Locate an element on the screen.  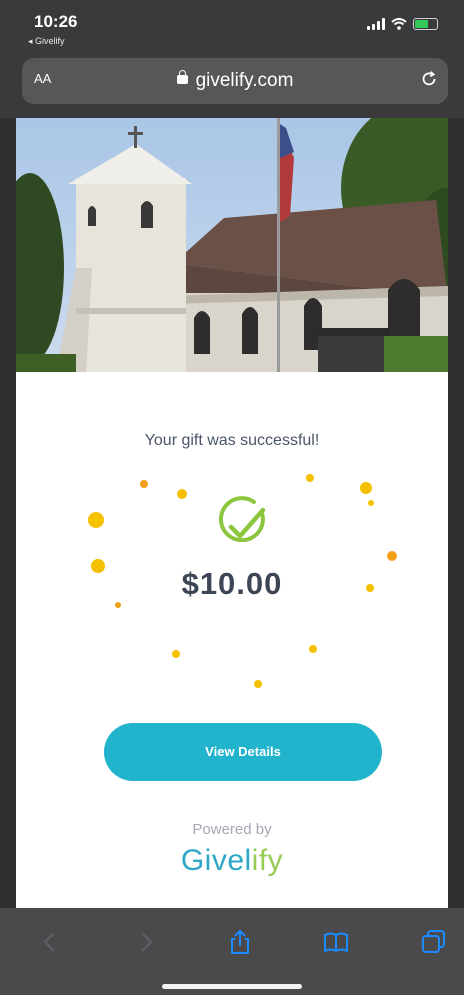
cellular-signal-icon is located at coordinates (376, 24).